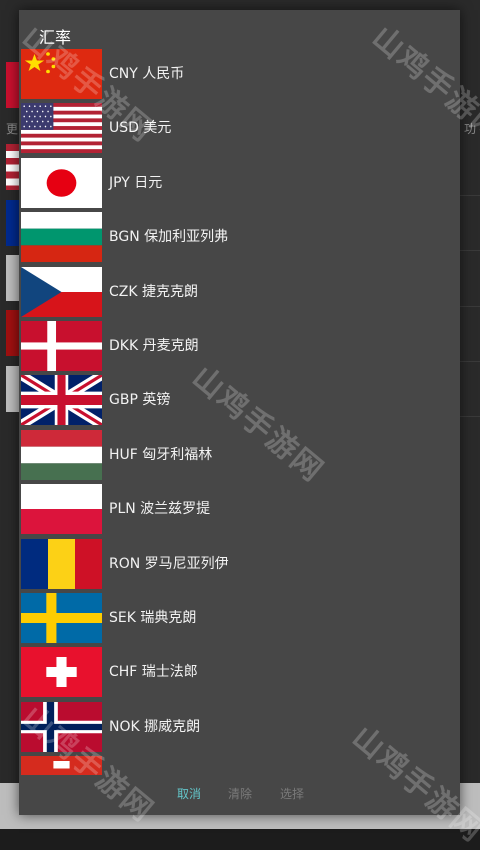 This screenshot has width=480, height=850. What do you see at coordinates (189, 793) in the screenshot?
I see `cancel-button: 取消` at bounding box center [189, 793].